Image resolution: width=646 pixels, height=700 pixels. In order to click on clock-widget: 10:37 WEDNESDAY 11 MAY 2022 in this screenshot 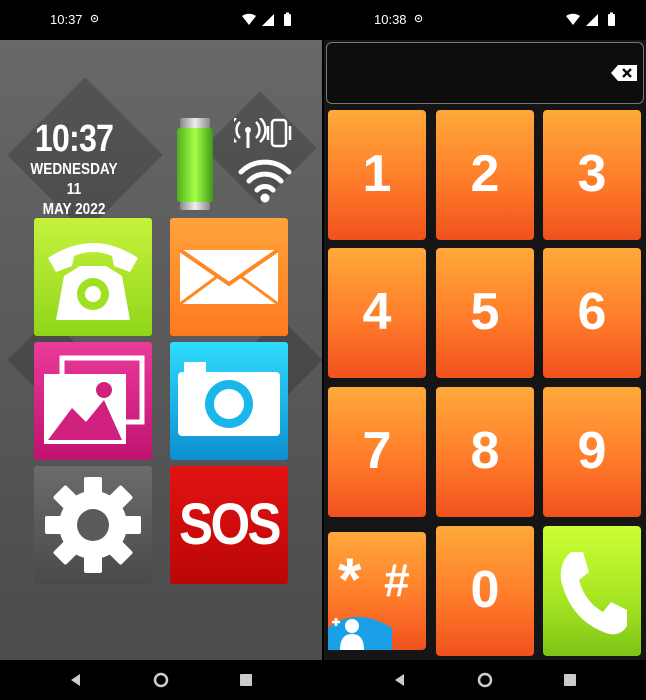, I will do `click(74, 169)`.